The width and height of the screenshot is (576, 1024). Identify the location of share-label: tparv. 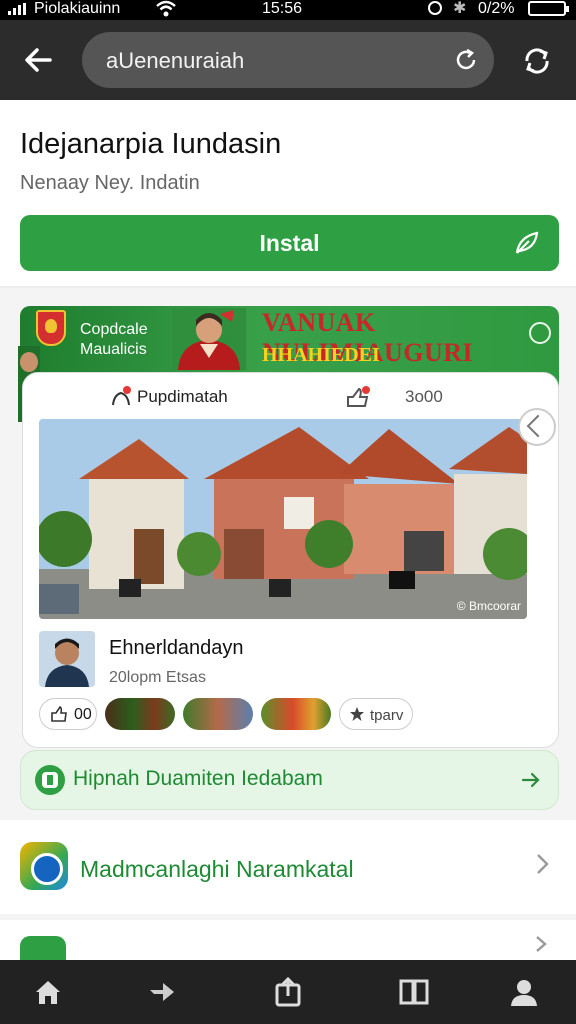
(387, 715).